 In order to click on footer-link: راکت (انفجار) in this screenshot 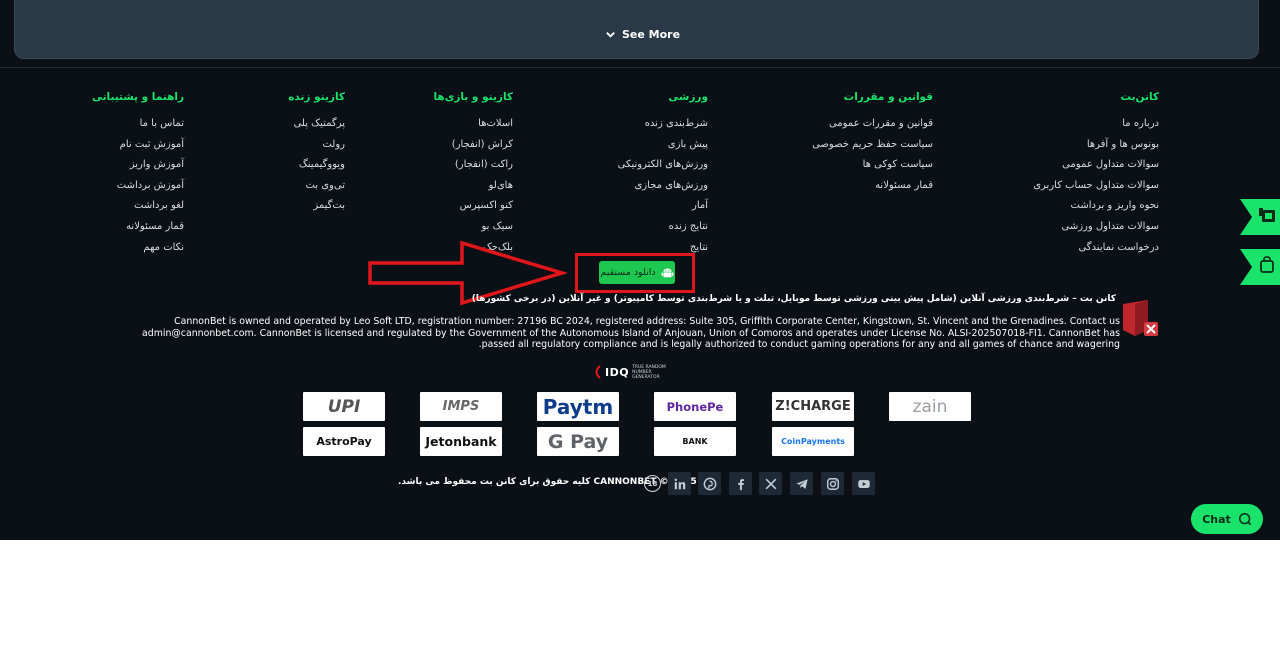, I will do `click(473, 168)`.